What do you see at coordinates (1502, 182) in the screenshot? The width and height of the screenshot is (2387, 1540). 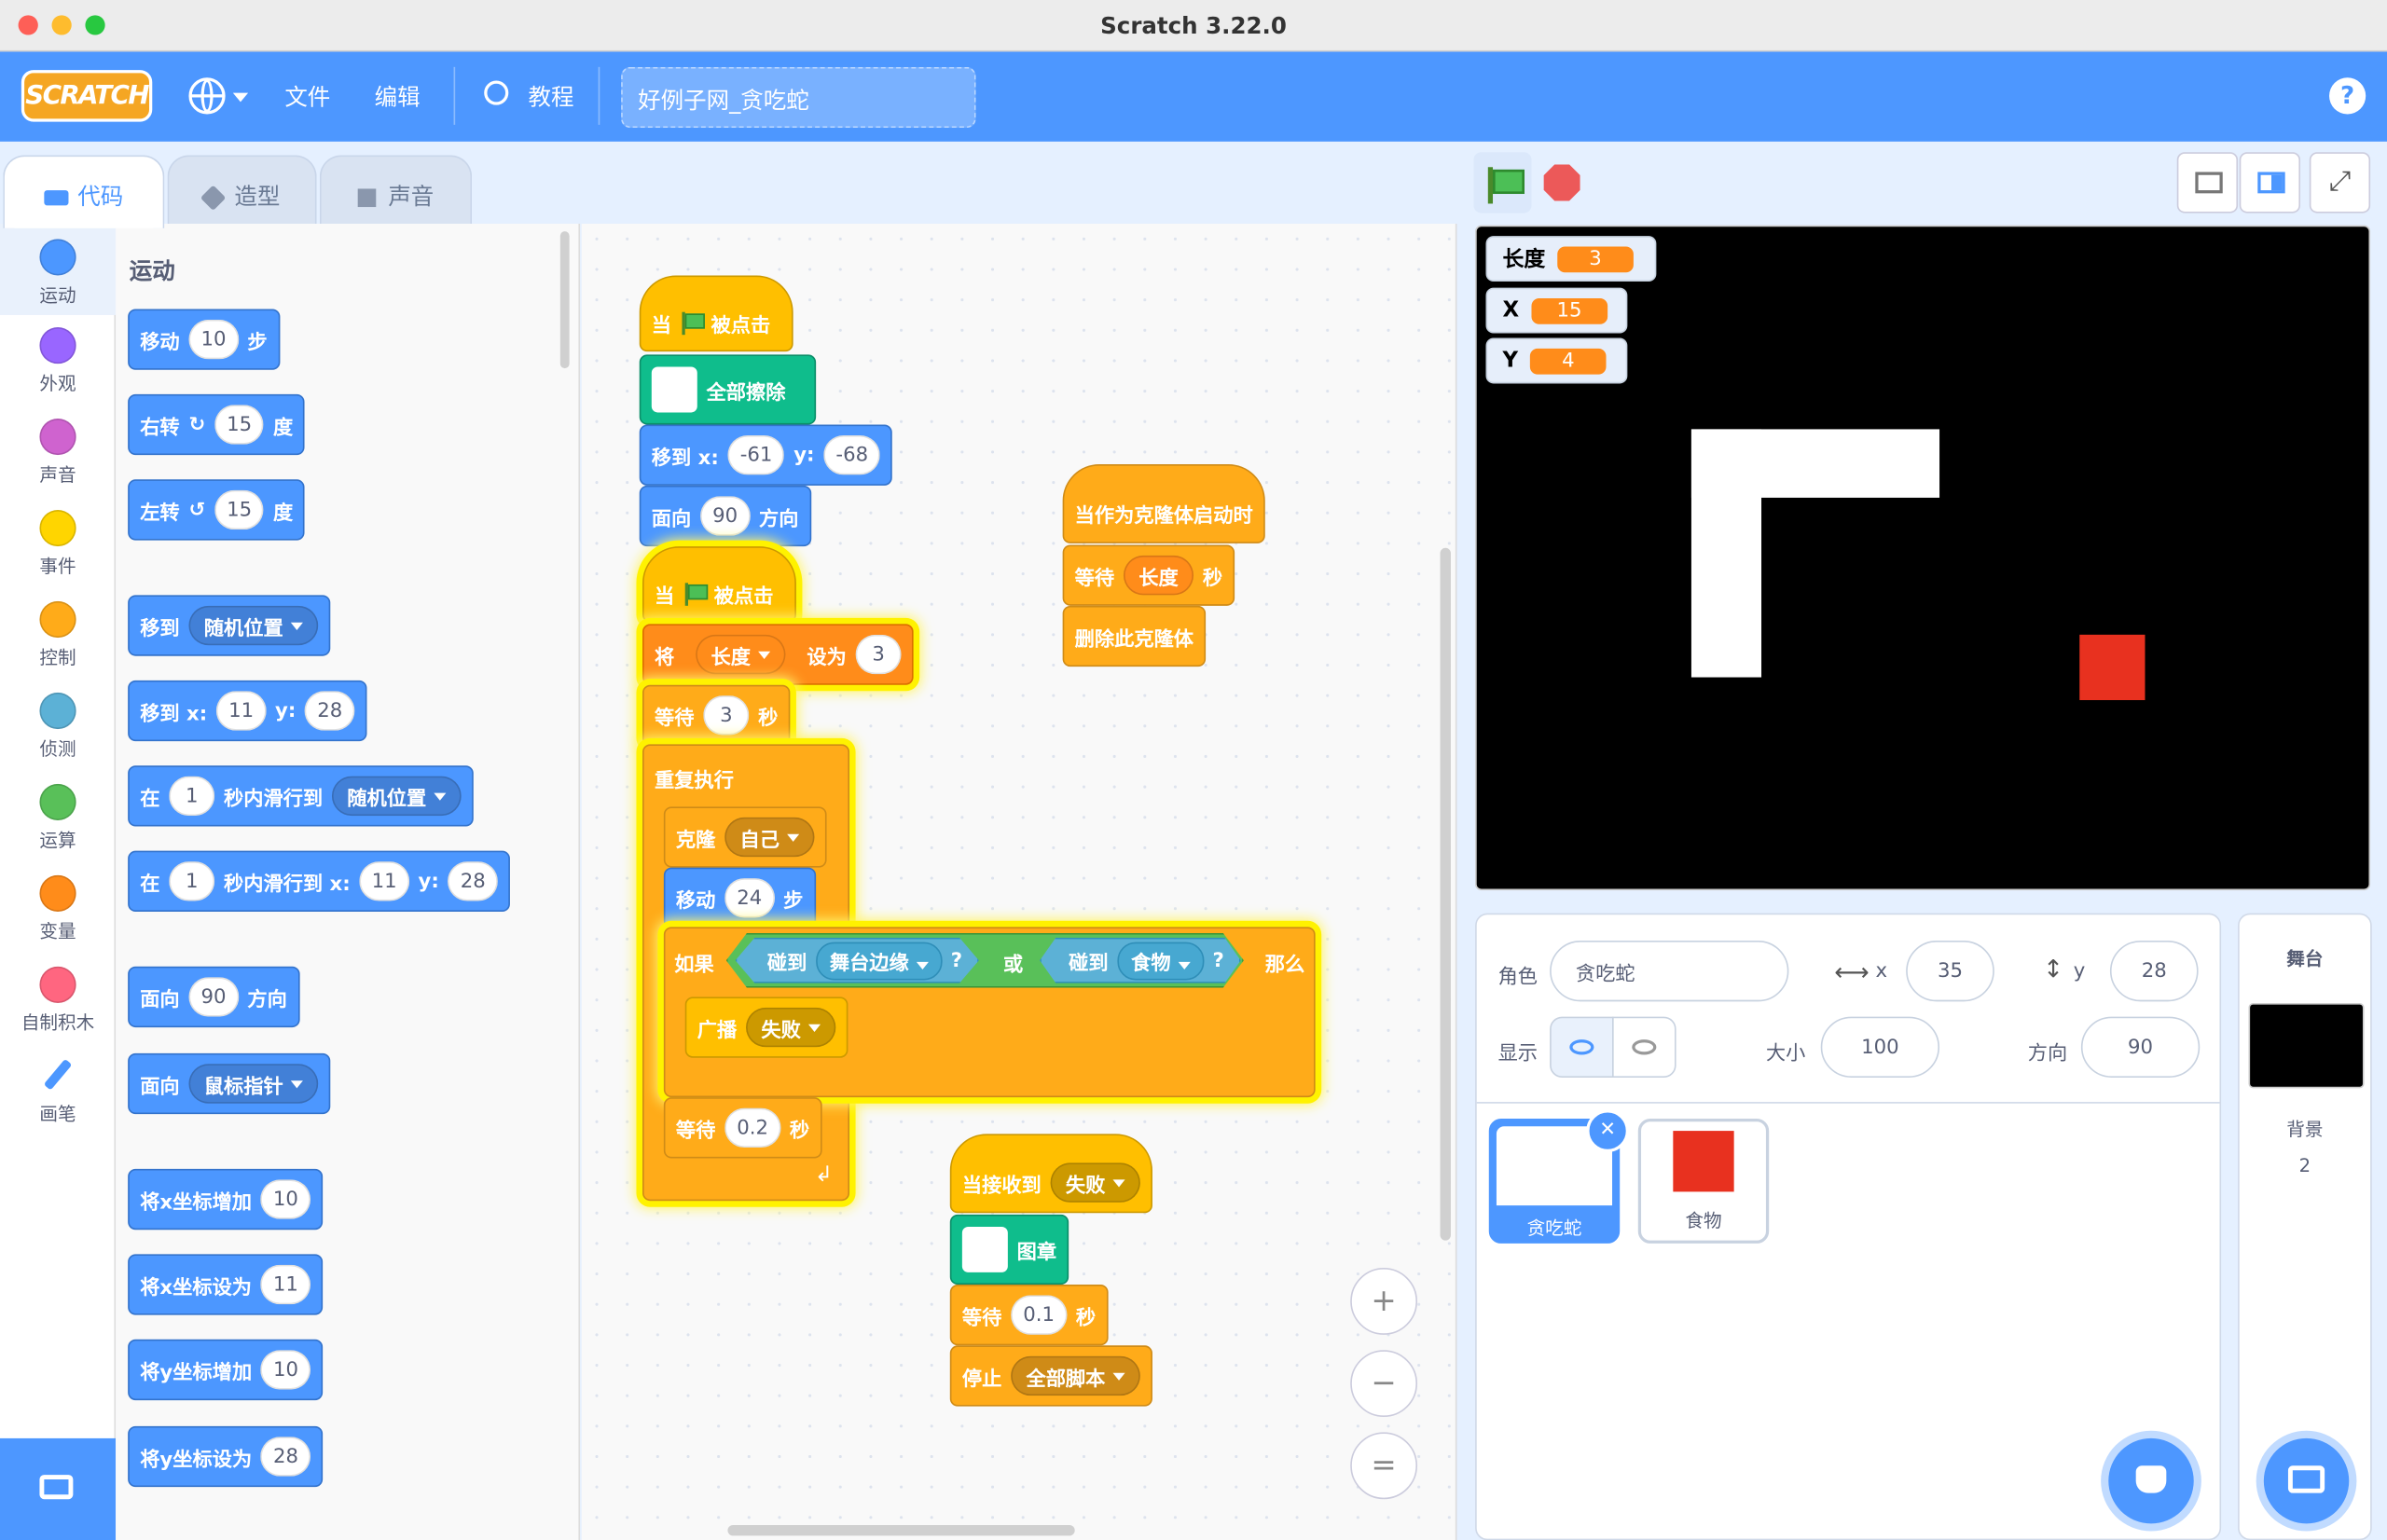 I see `green-flag-button` at bounding box center [1502, 182].